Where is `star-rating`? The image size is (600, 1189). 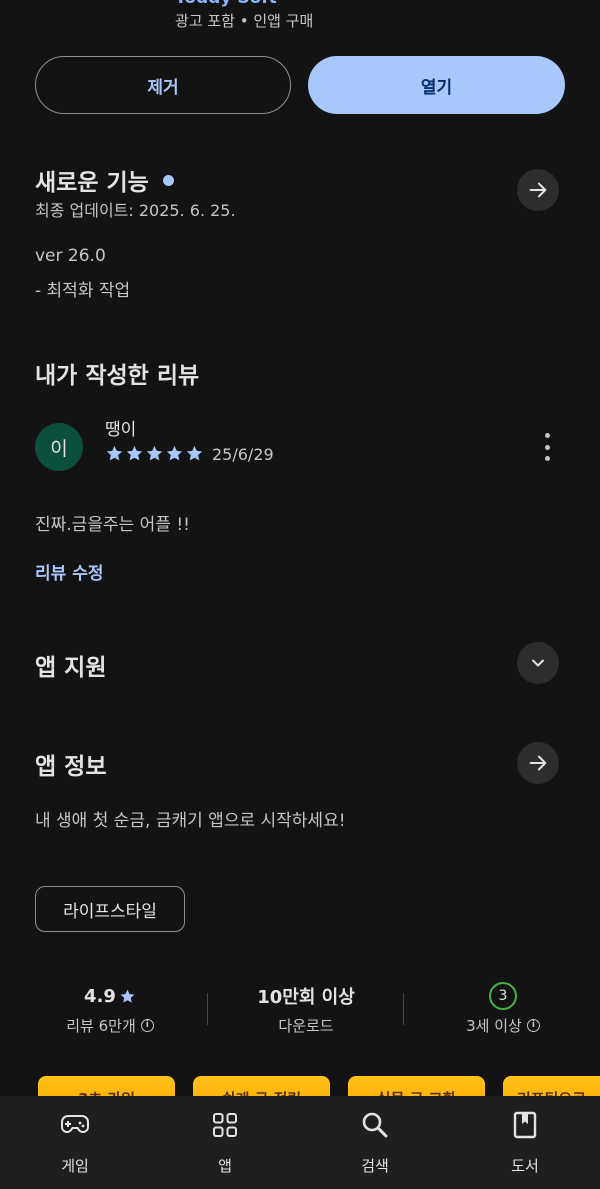 star-rating is located at coordinates (154, 453).